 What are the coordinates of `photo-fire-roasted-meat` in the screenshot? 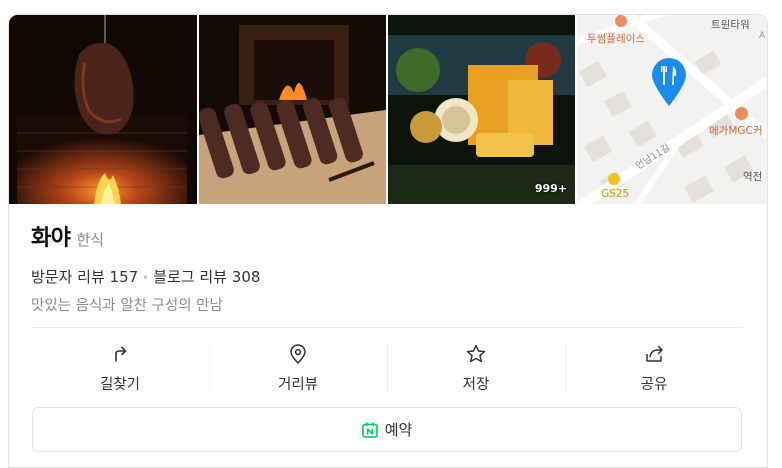 It's located at (103, 109).